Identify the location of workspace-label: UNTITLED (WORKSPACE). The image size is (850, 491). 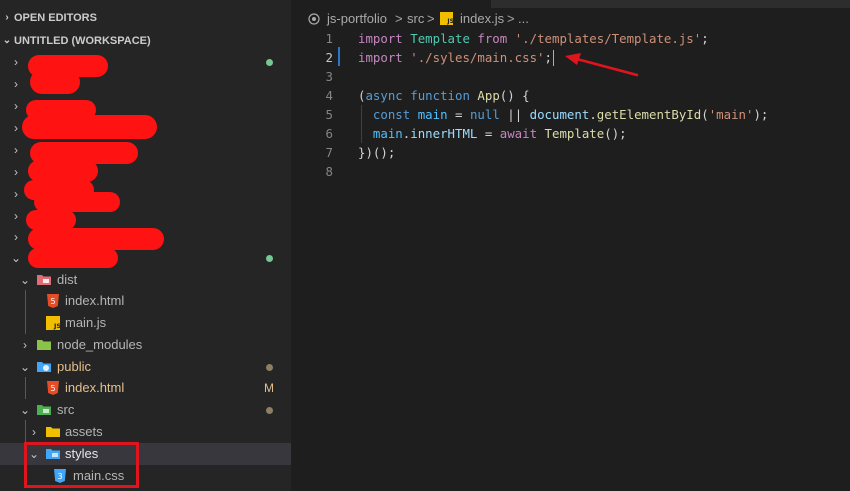
(82, 41).